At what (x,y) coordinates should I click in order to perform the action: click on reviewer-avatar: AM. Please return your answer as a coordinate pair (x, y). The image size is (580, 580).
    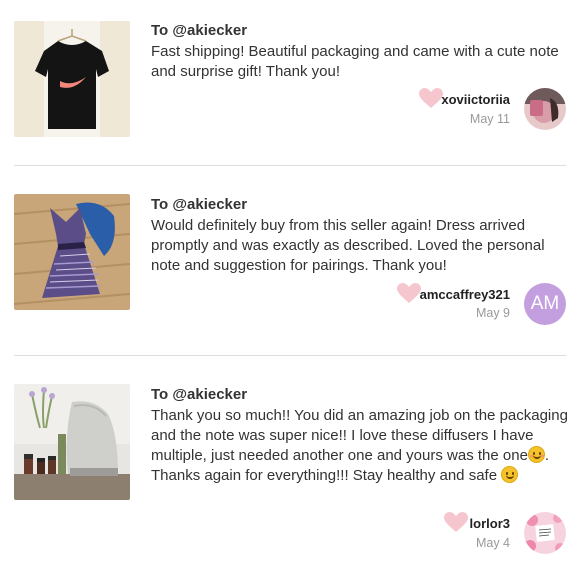
    Looking at the image, I should click on (545, 304).